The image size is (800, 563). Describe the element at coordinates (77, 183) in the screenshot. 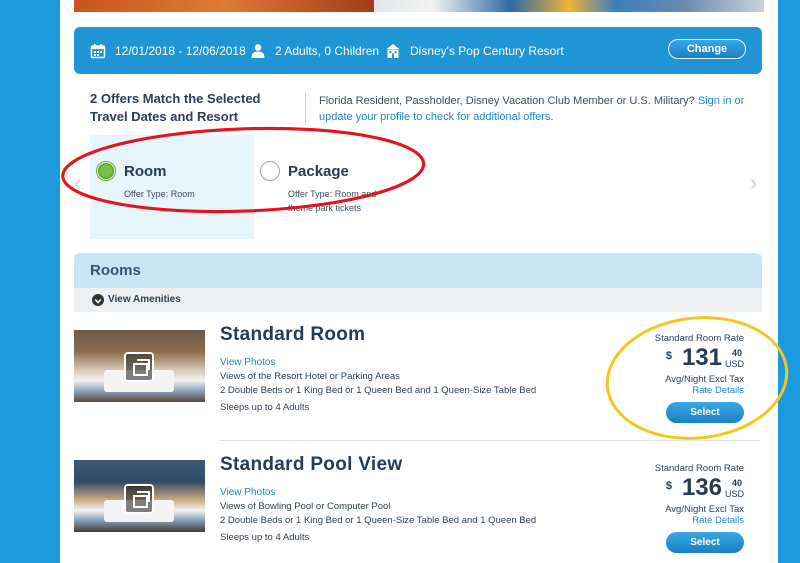

I see `carousel-prev-icon: ‹` at that location.